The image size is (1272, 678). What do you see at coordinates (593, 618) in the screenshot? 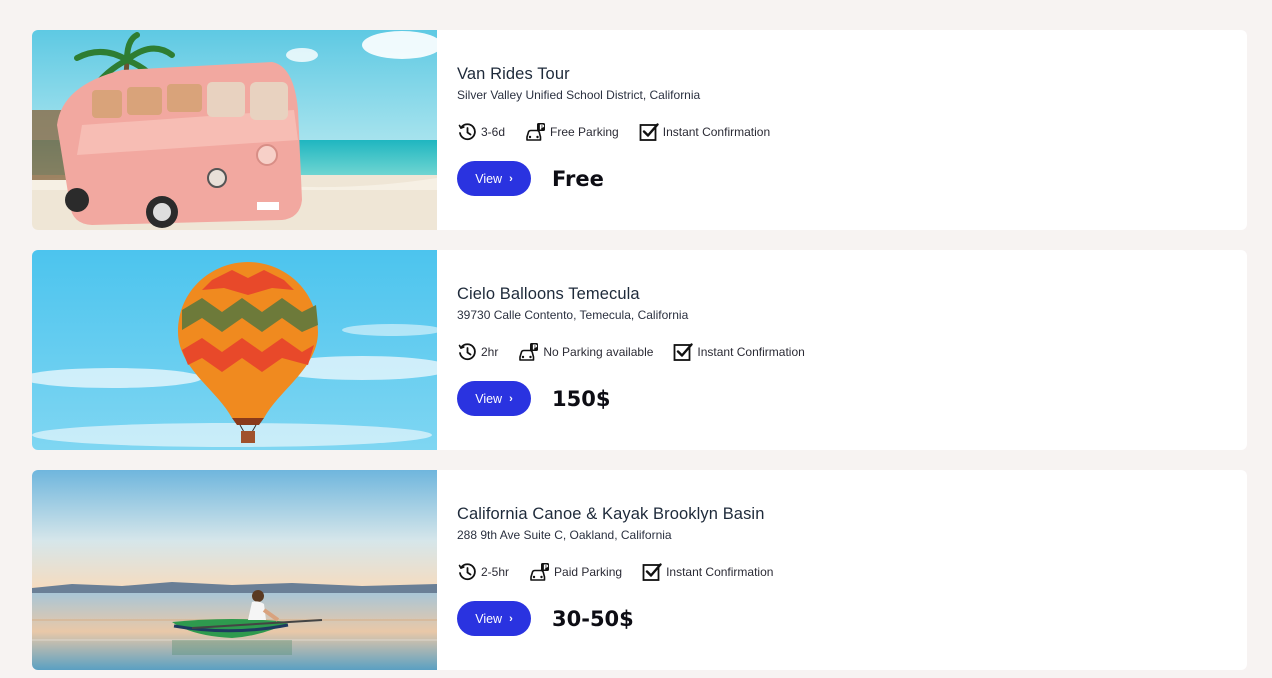
I see `listing-price: 30-50$` at bounding box center [593, 618].